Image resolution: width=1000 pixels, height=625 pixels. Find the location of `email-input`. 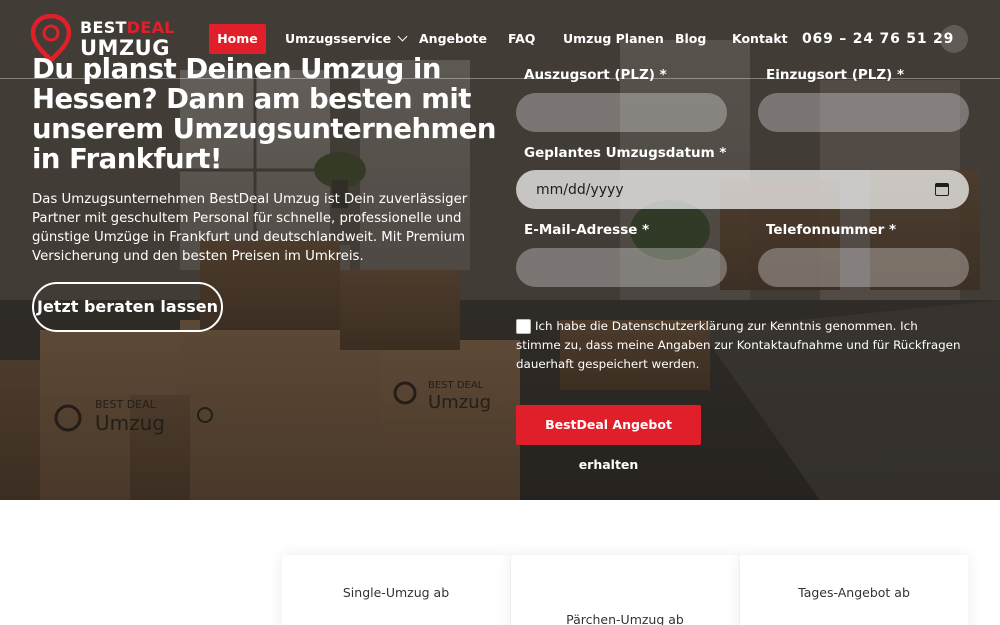

email-input is located at coordinates (621, 267).